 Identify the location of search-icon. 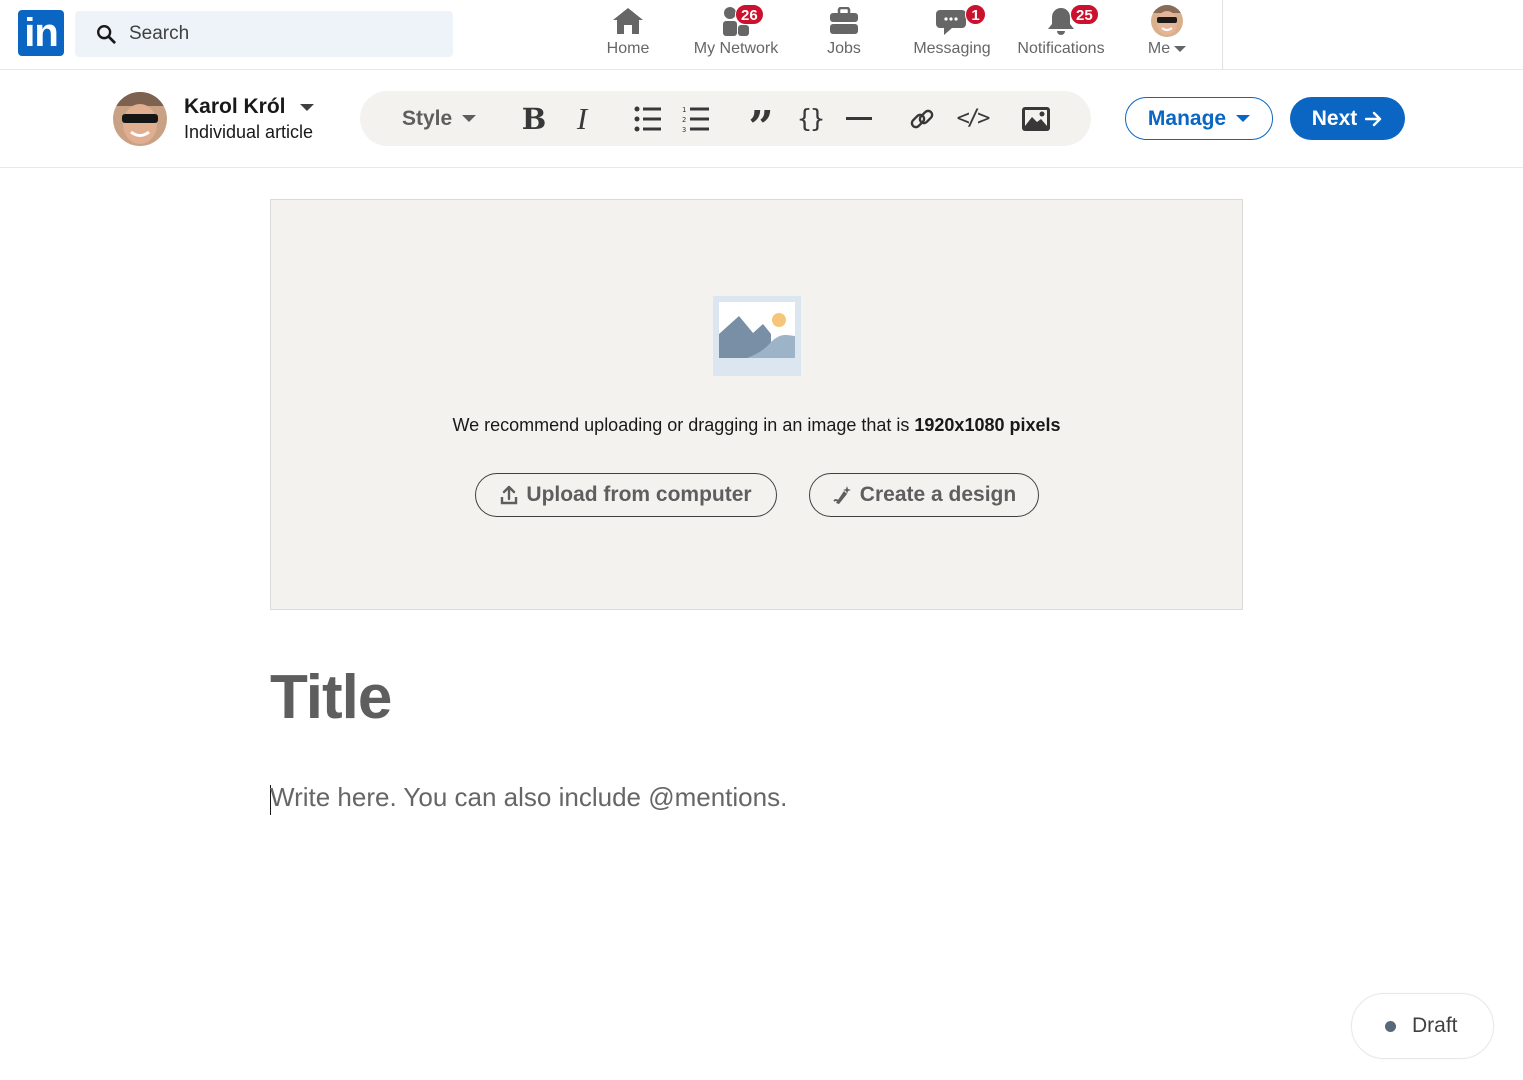
(106, 34).